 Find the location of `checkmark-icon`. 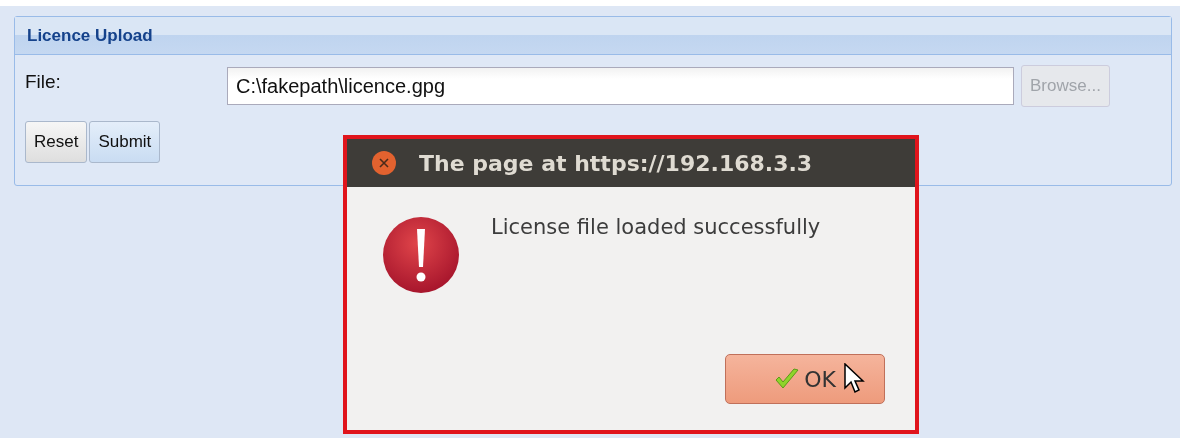

checkmark-icon is located at coordinates (787, 379).